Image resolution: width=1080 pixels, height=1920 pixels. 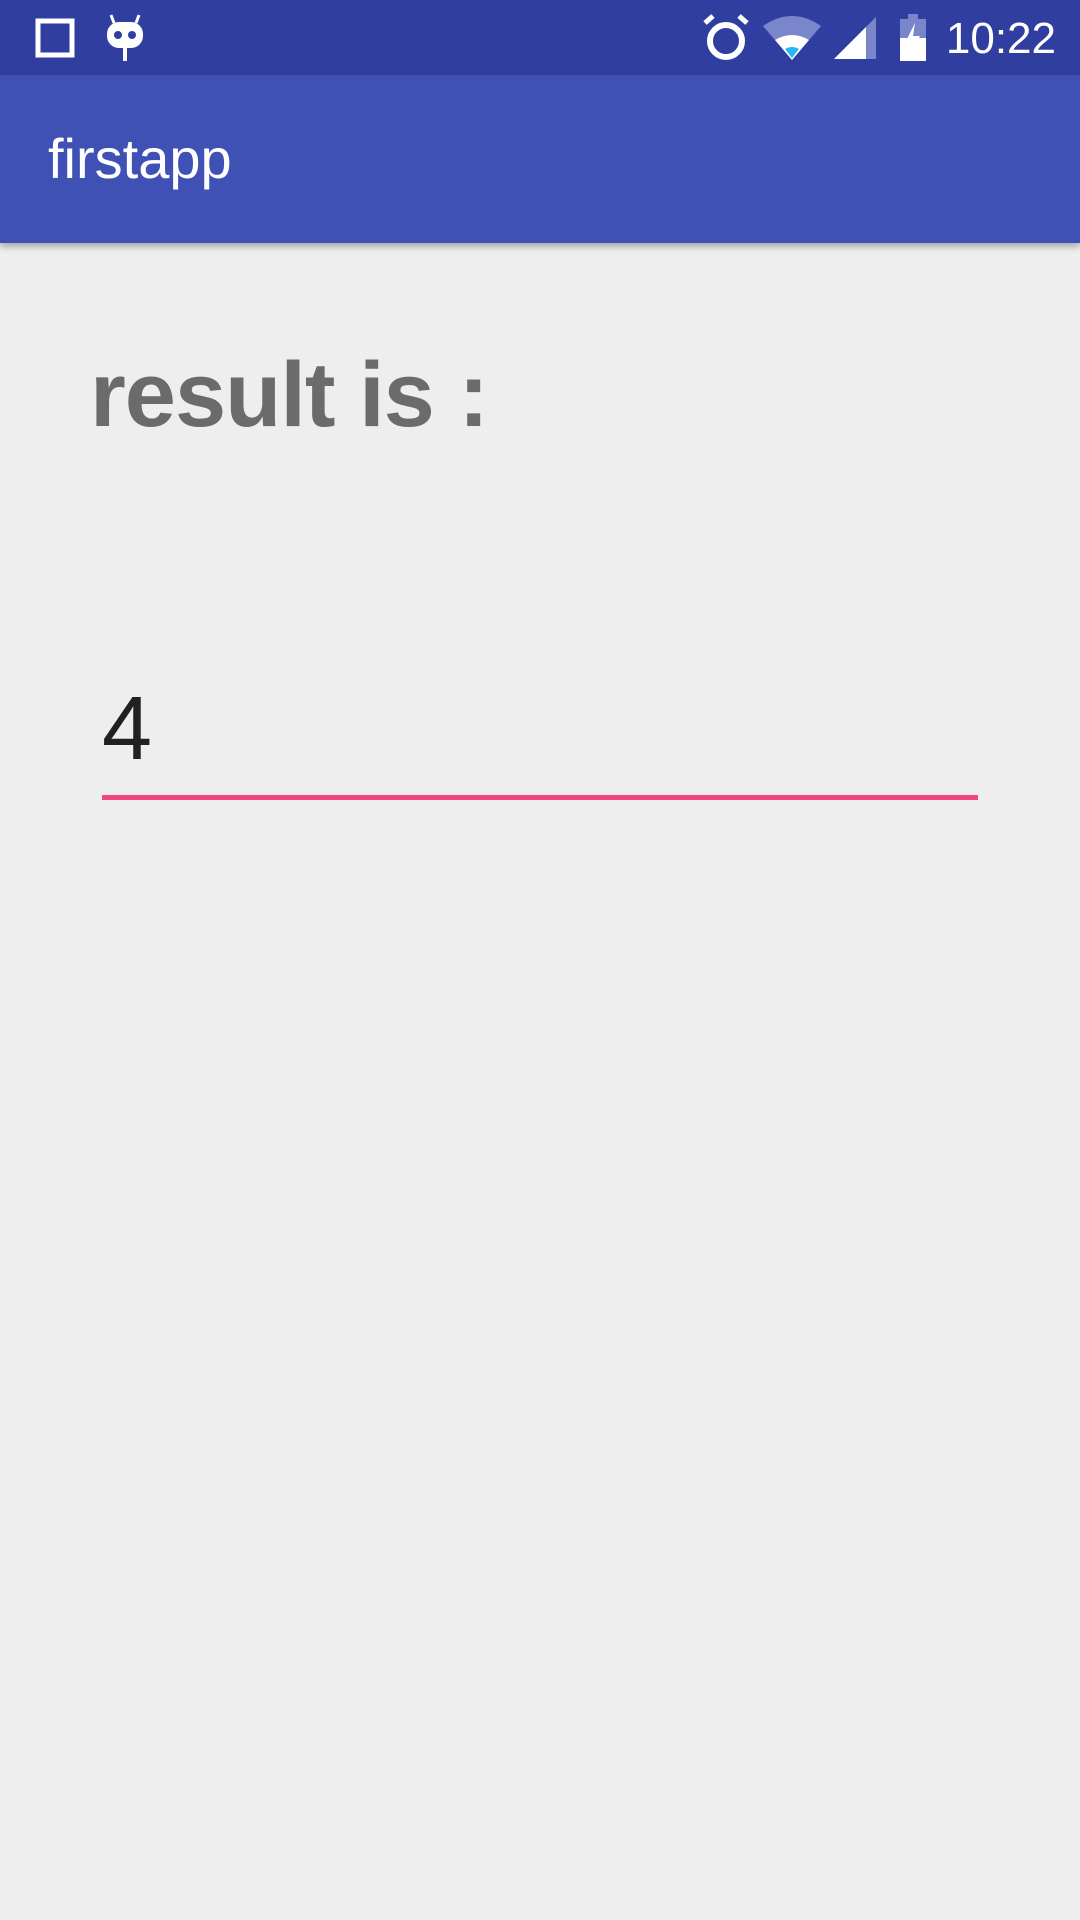 I want to click on cell-signal-icon, so click(x=855, y=37).